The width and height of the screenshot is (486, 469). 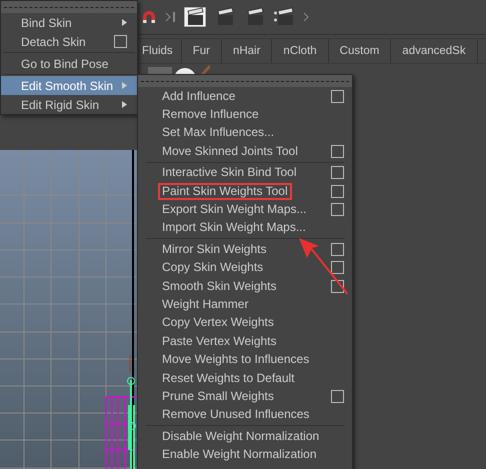 I want to click on menu-item: Edit Smooth Skin, so click(x=69, y=85).